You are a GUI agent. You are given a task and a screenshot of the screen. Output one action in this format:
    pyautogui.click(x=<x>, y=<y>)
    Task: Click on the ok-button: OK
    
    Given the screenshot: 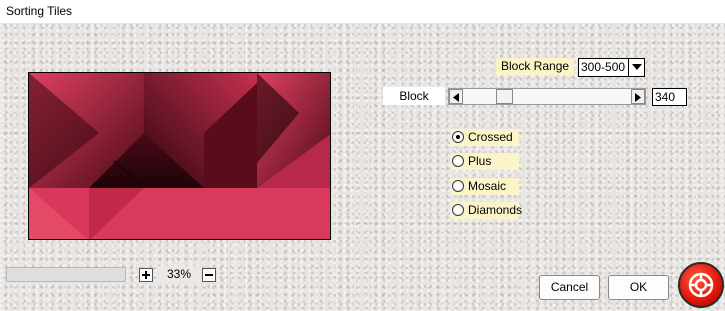 What is the action you would take?
    pyautogui.click(x=638, y=287)
    